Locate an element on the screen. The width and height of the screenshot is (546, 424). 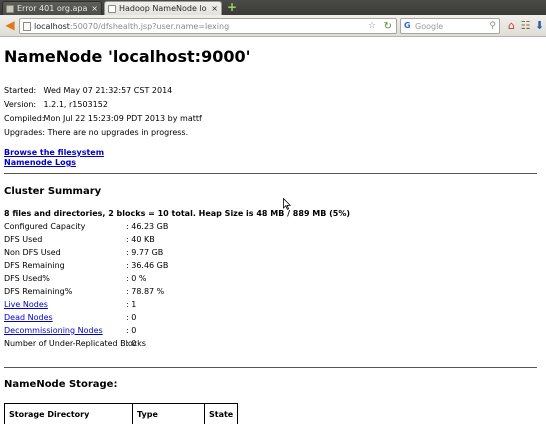
stats-row: Number of Under-Replicated Blocks: 0 is located at coordinates (86, 343).